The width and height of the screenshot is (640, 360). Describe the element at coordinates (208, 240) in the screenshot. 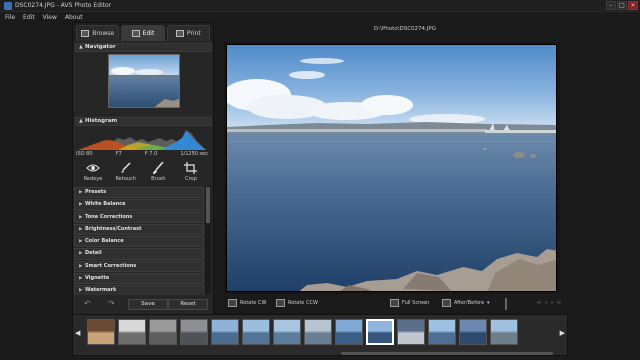

I see `adjustments-scrollbar` at that location.